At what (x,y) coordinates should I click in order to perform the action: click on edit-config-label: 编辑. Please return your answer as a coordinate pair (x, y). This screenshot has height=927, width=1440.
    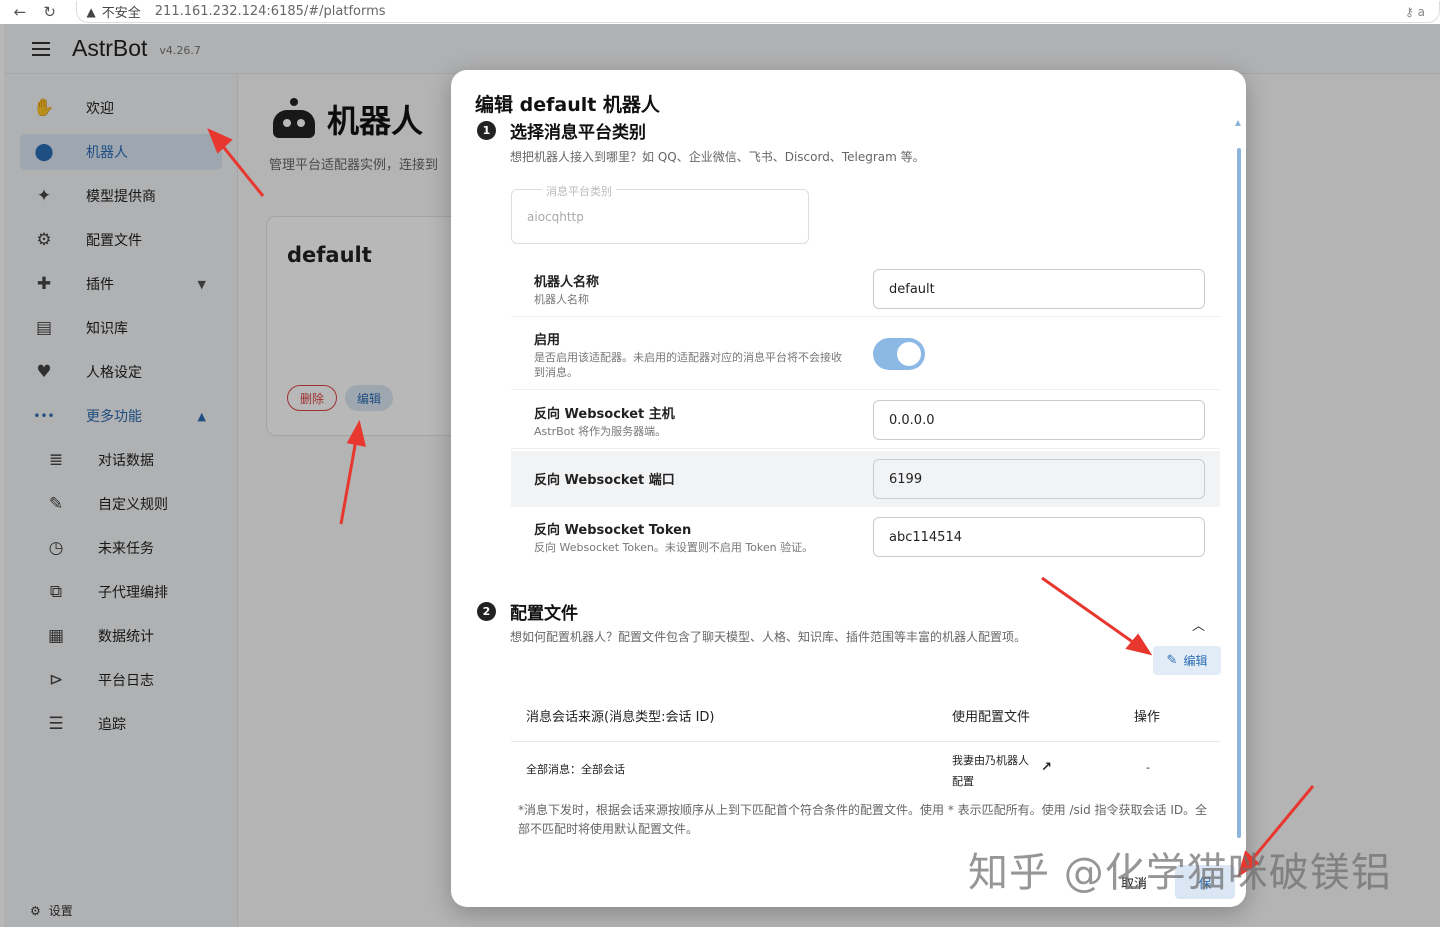
    Looking at the image, I should click on (1195, 661).